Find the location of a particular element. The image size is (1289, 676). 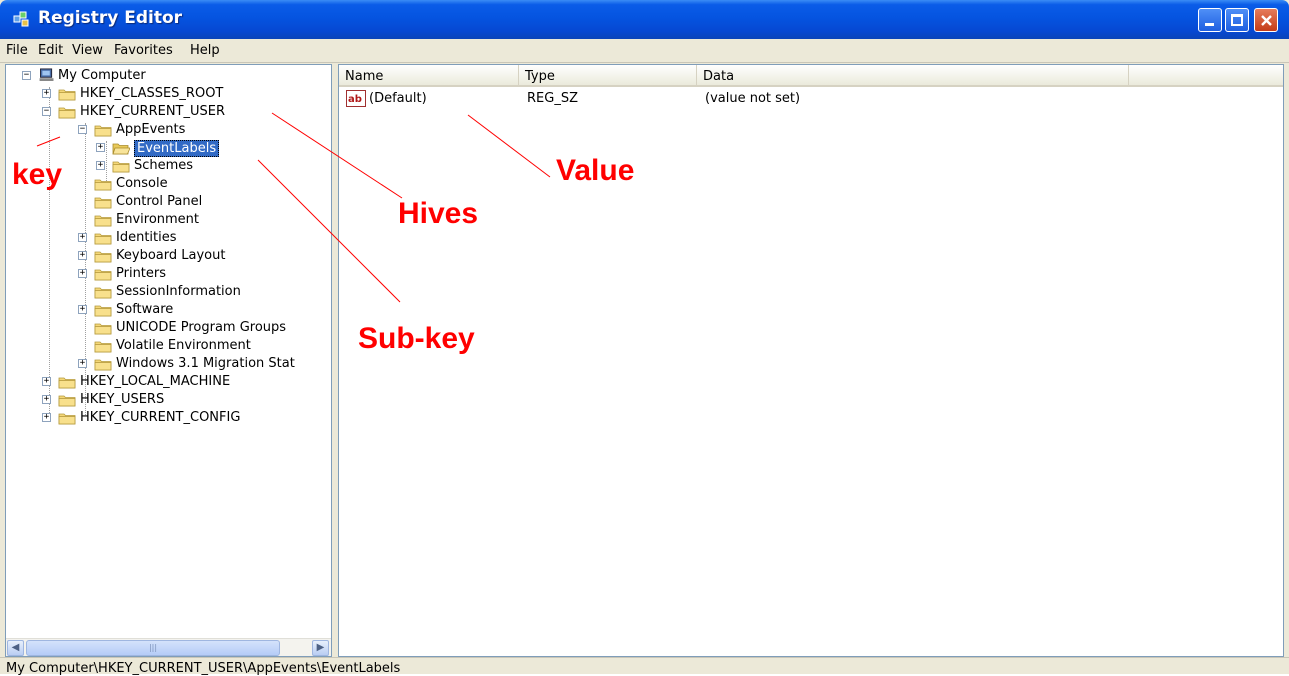

scroll-right-icon: ▶ is located at coordinates (320, 648).